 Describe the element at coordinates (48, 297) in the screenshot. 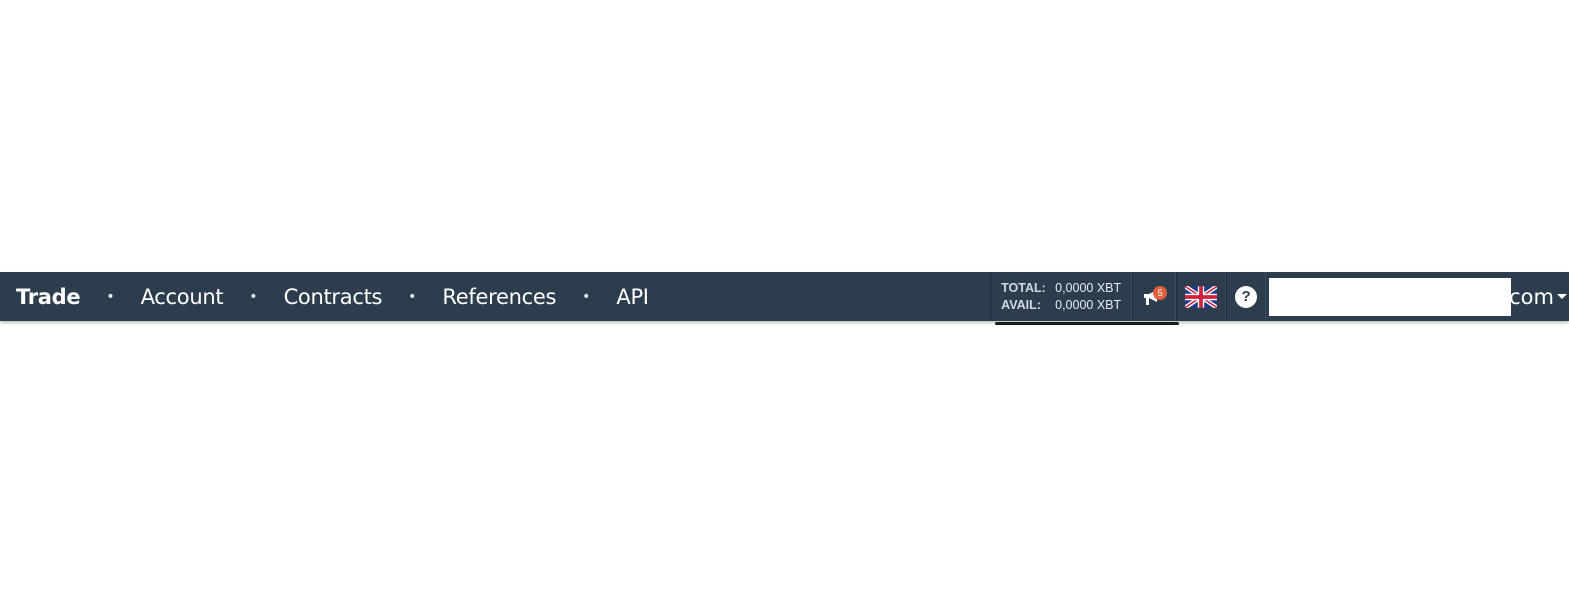

I see `nav-trade: Trade` at that location.